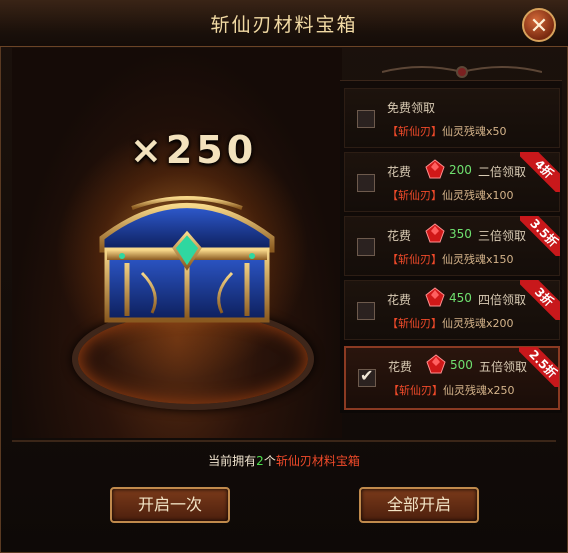  I want to click on option-row-4x: 花费 450 四倍领取 【斩仙刃】仙灵残魂x200 3折, so click(452, 310).